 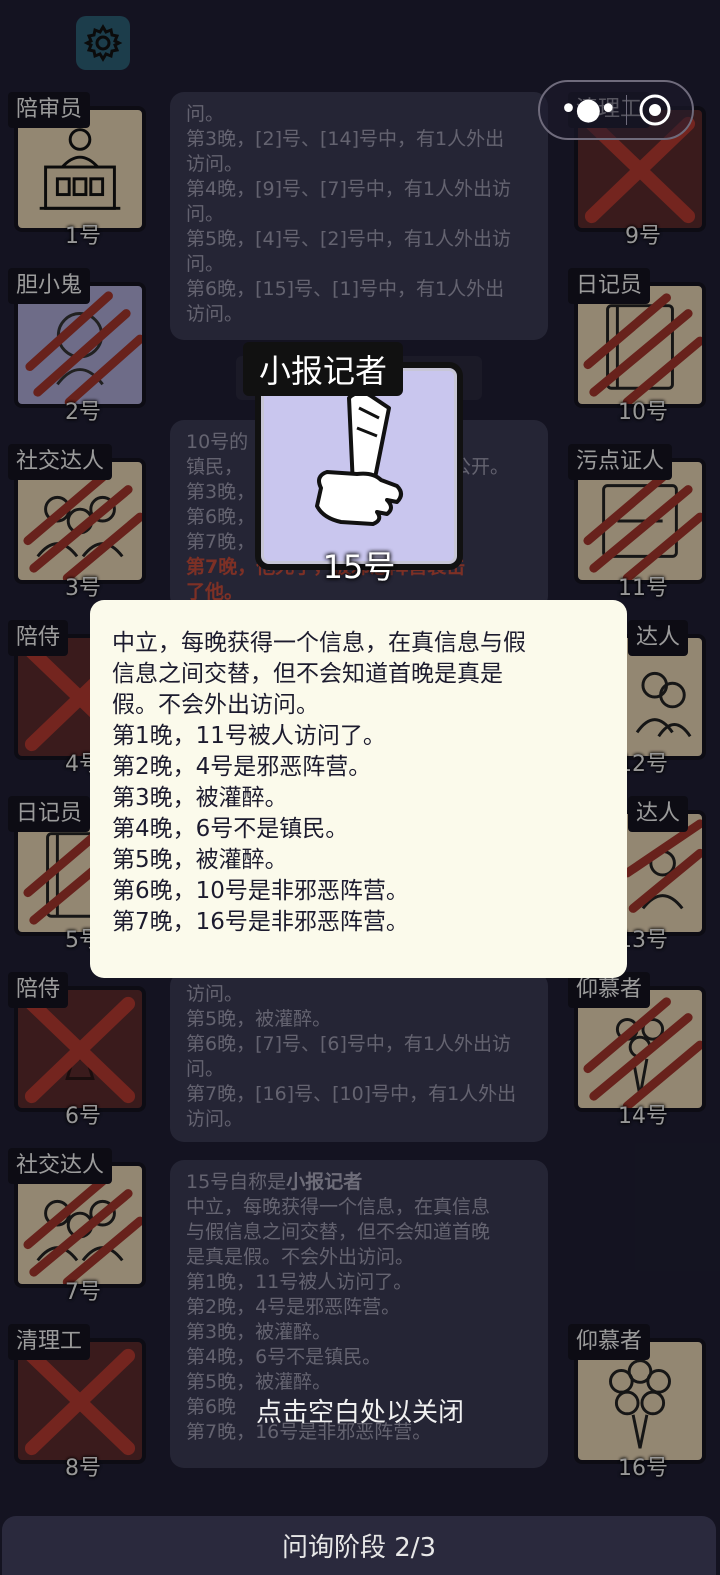 I want to click on phase-indicator: 问询阶段 2/3, so click(x=359, y=1545).